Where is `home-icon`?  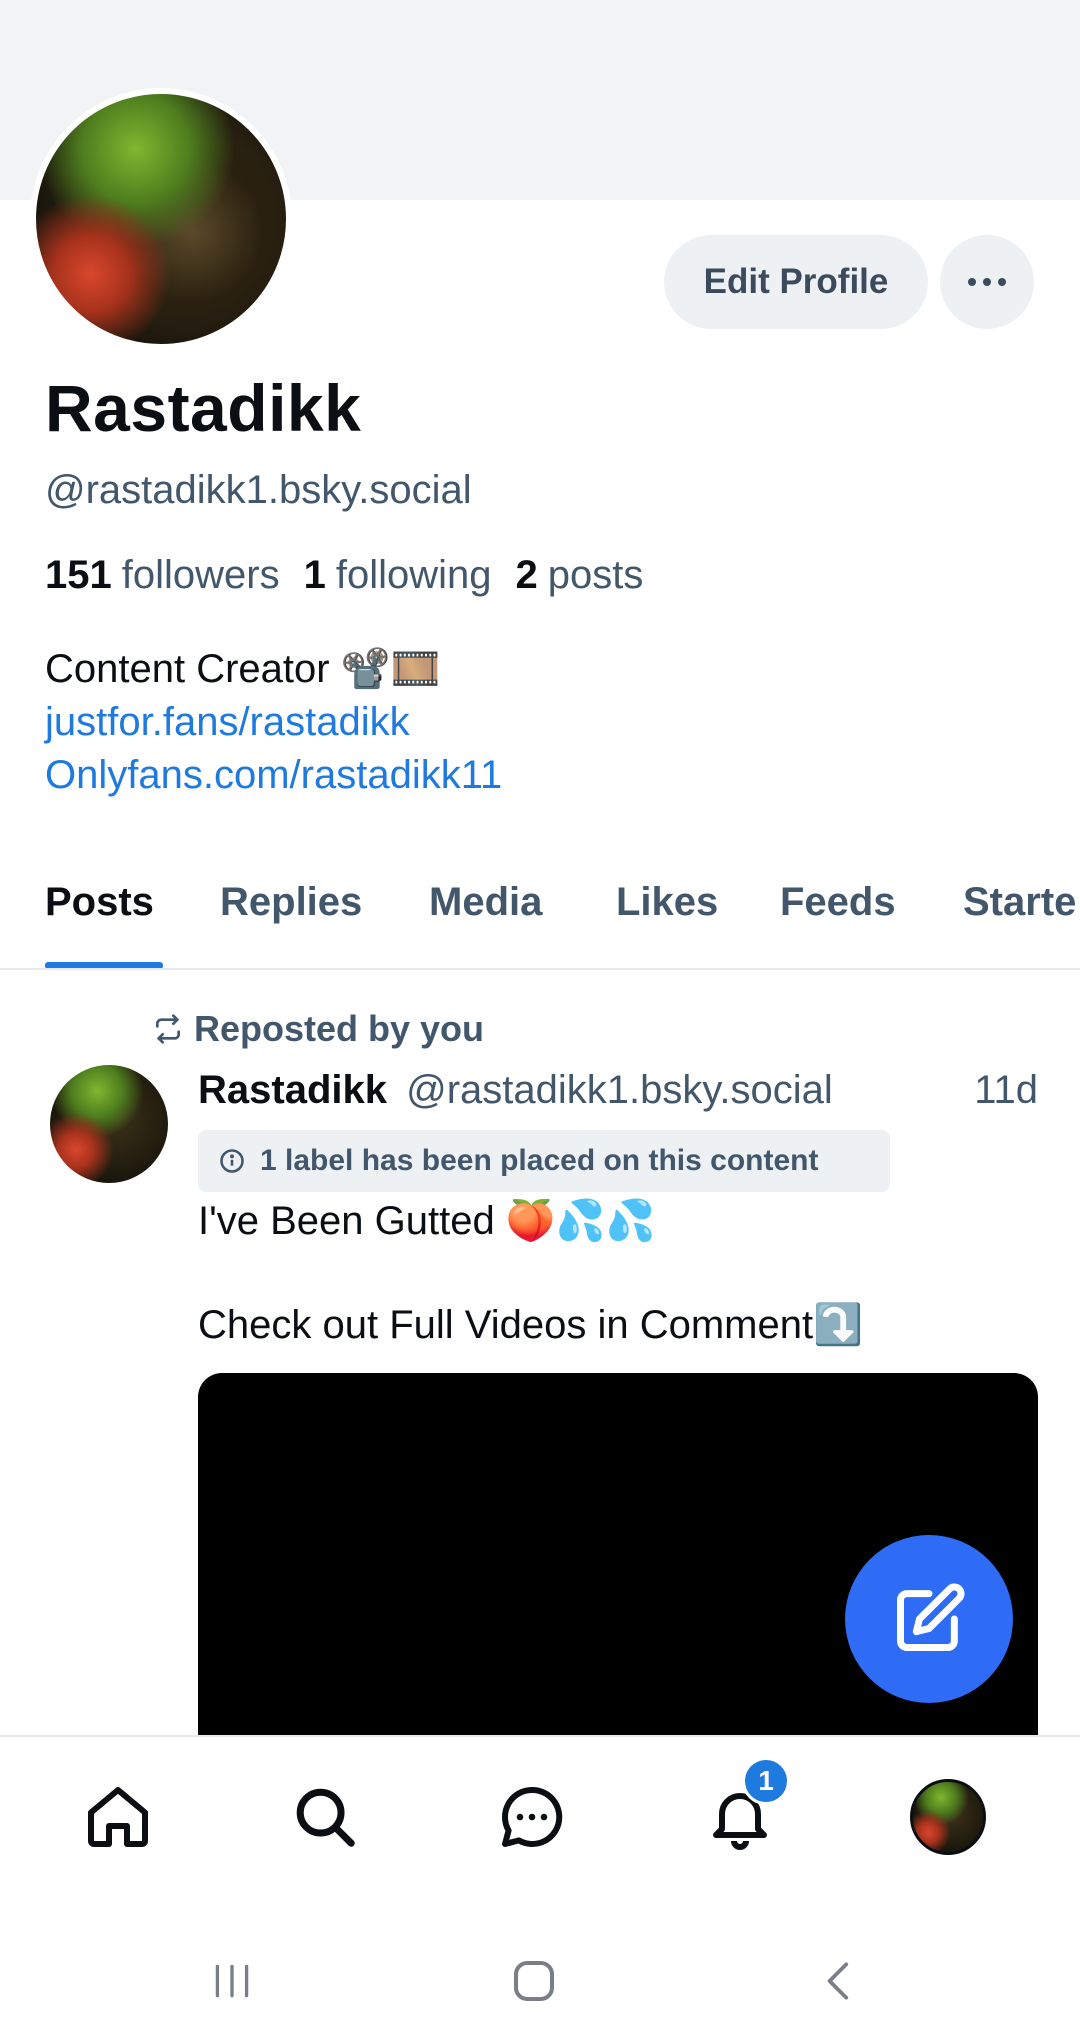 home-icon is located at coordinates (118, 1817).